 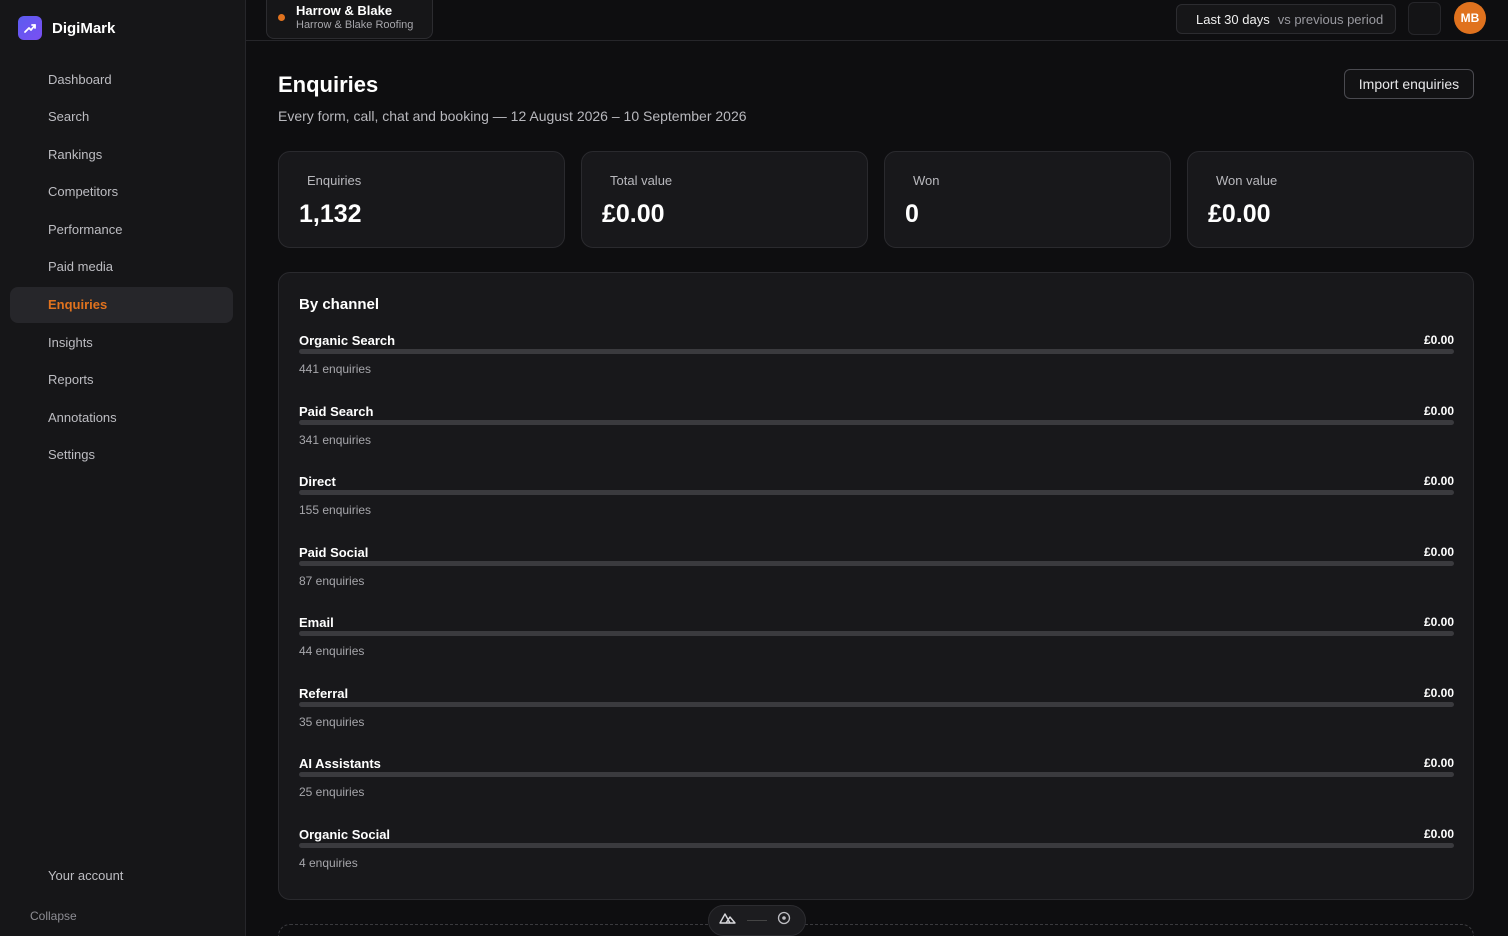 I want to click on kpi-label: Total value, so click(x=641, y=180).